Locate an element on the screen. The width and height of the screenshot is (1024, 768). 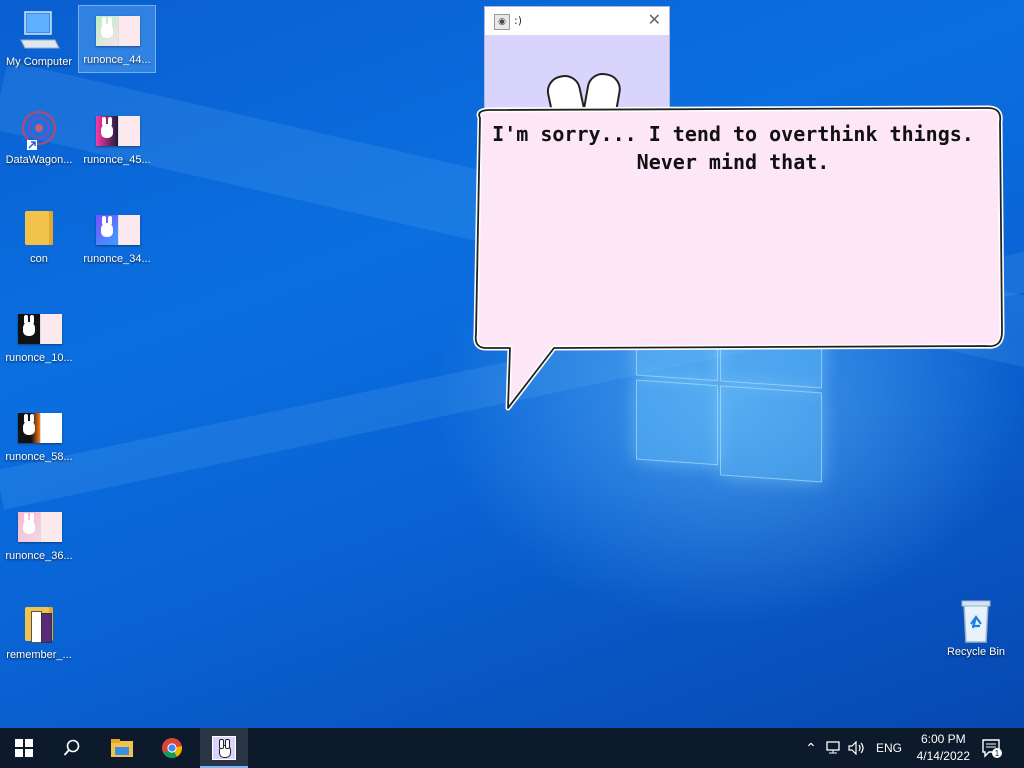
start-icon is located at coordinates (24, 748).